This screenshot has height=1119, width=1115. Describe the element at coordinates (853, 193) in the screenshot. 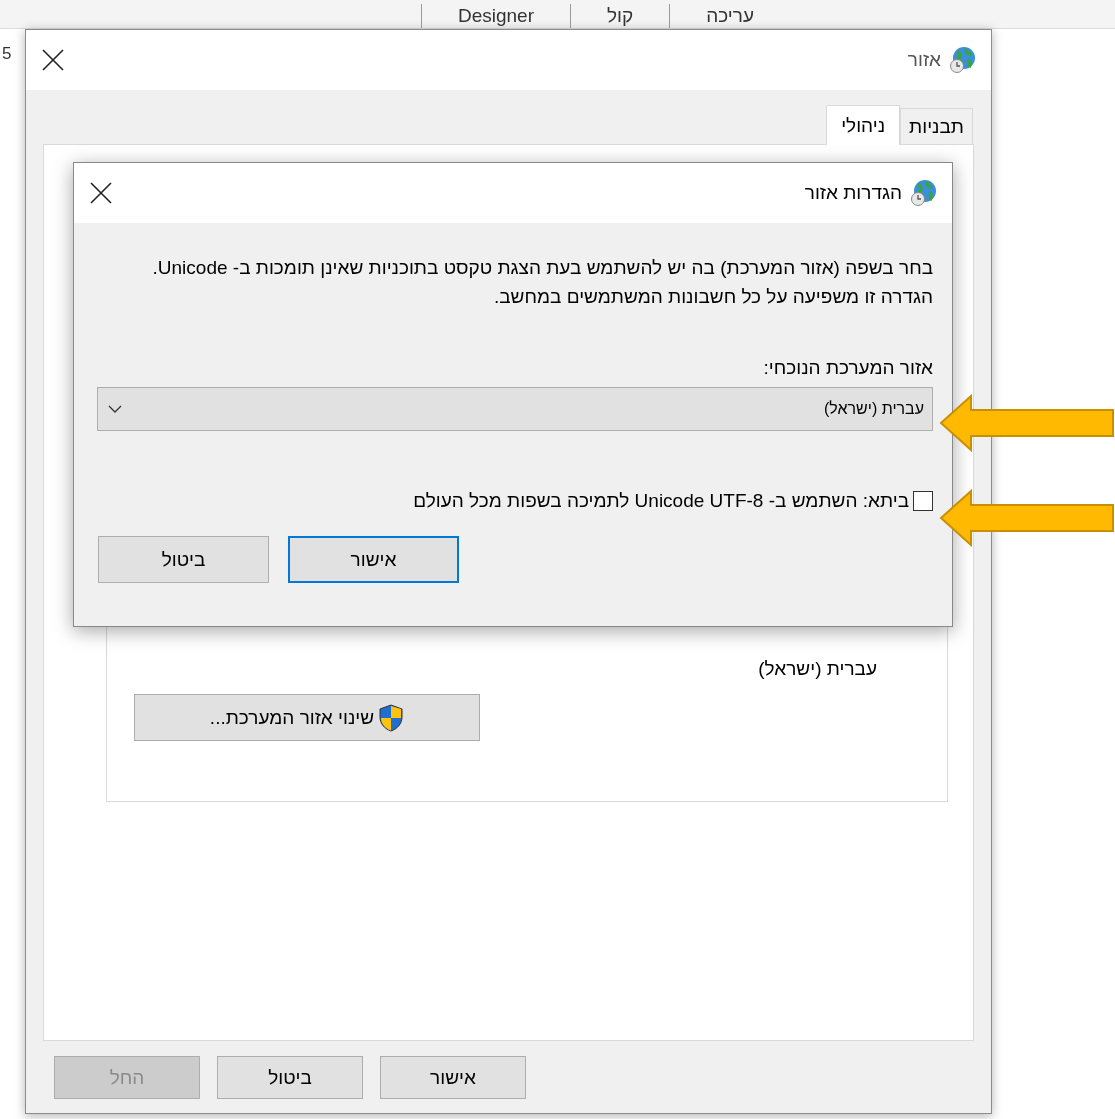

I see `dialog-title: הגדרות אזור` at that location.